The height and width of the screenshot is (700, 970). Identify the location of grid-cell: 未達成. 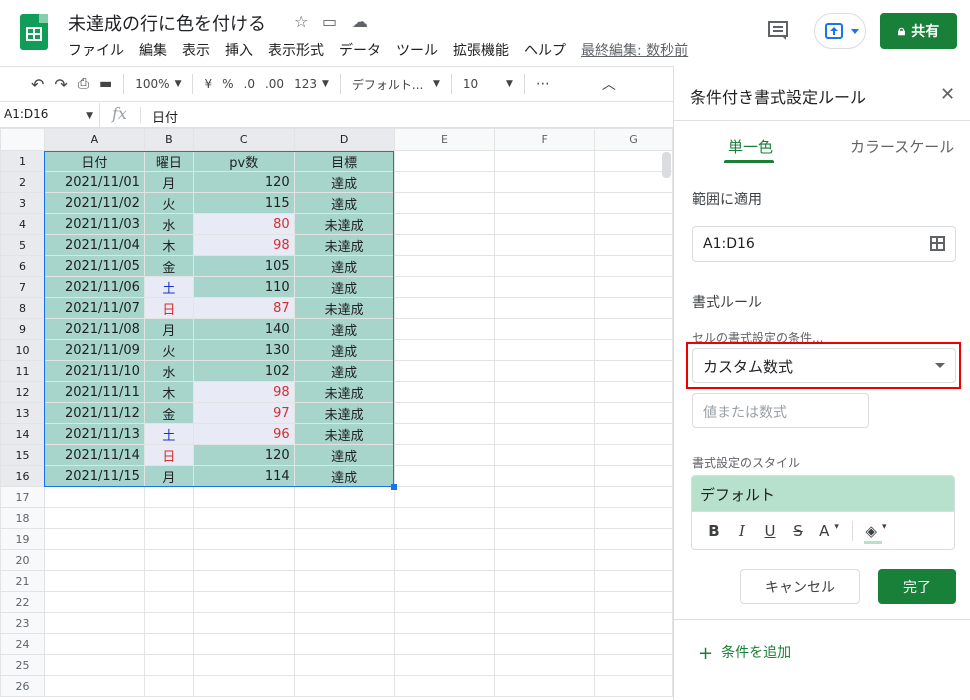
(344, 413).